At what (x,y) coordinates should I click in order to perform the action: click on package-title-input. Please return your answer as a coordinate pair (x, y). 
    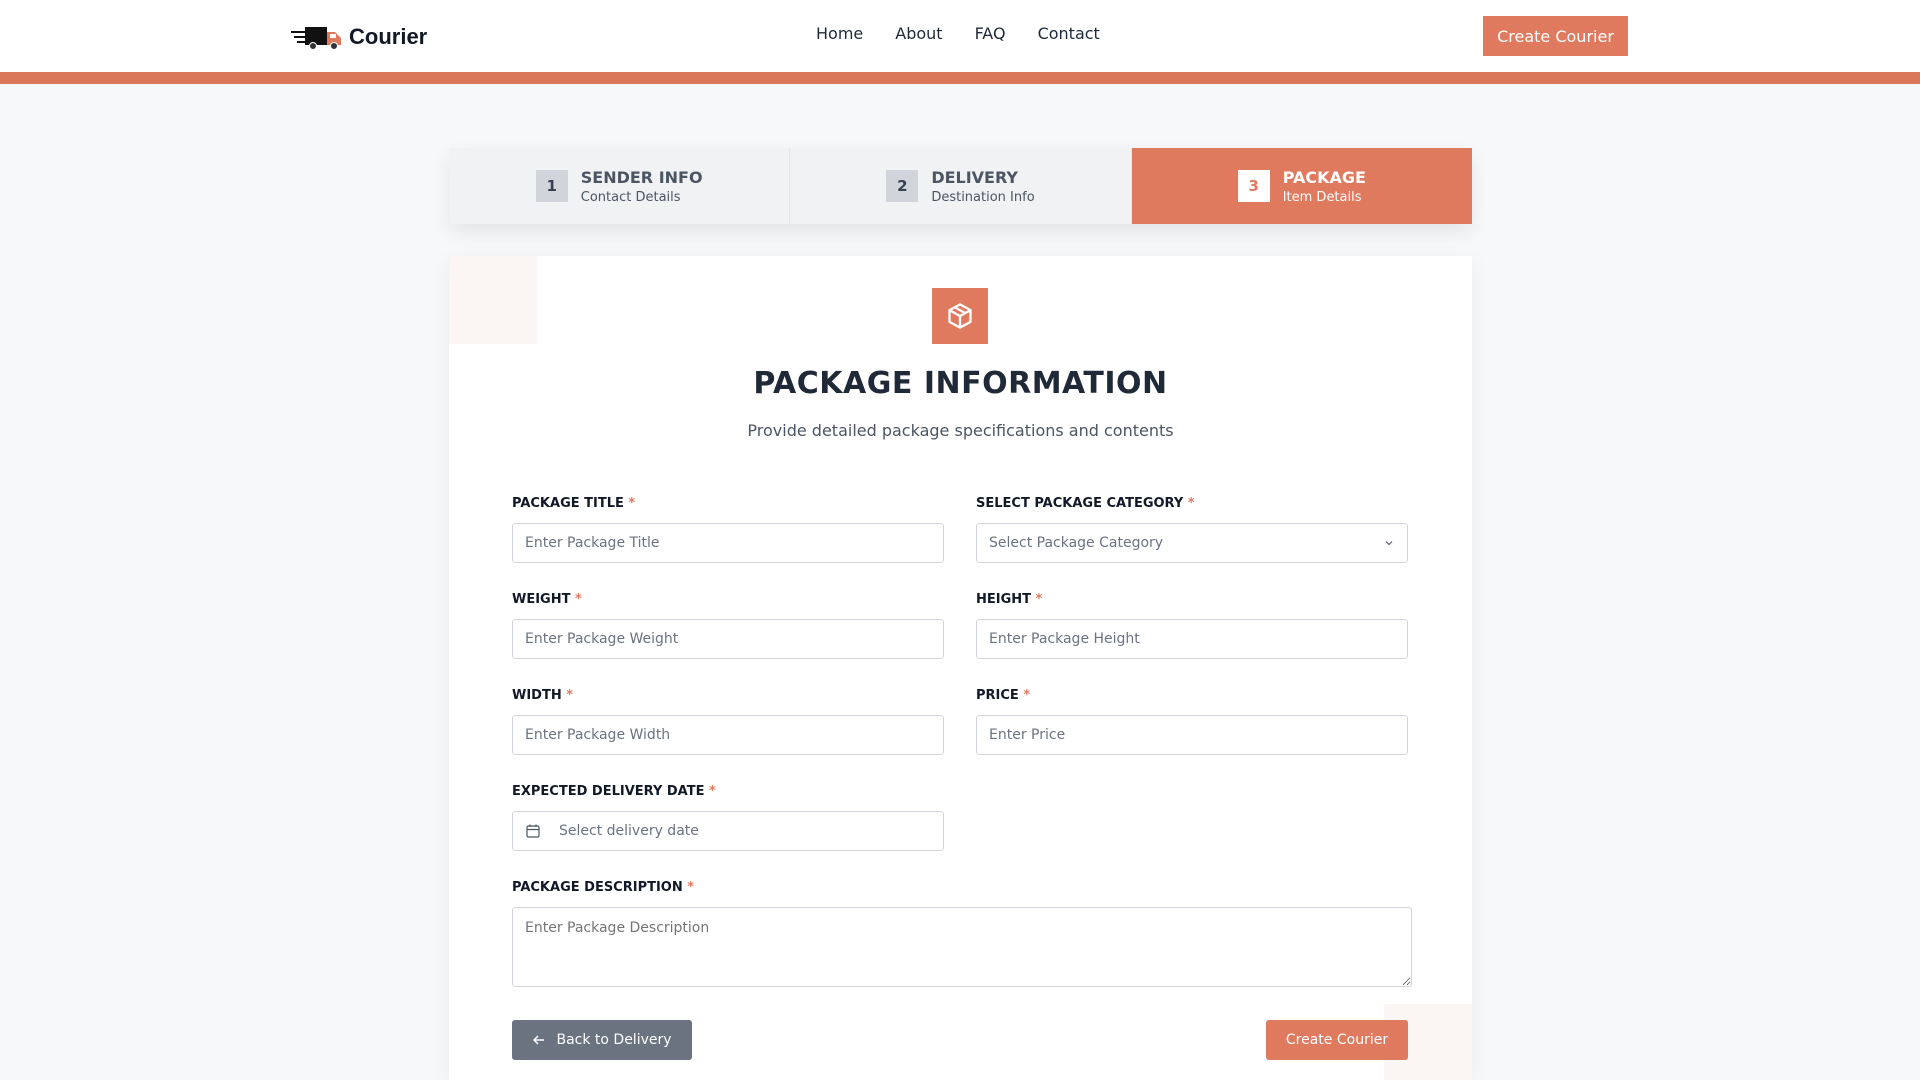
    Looking at the image, I should click on (728, 543).